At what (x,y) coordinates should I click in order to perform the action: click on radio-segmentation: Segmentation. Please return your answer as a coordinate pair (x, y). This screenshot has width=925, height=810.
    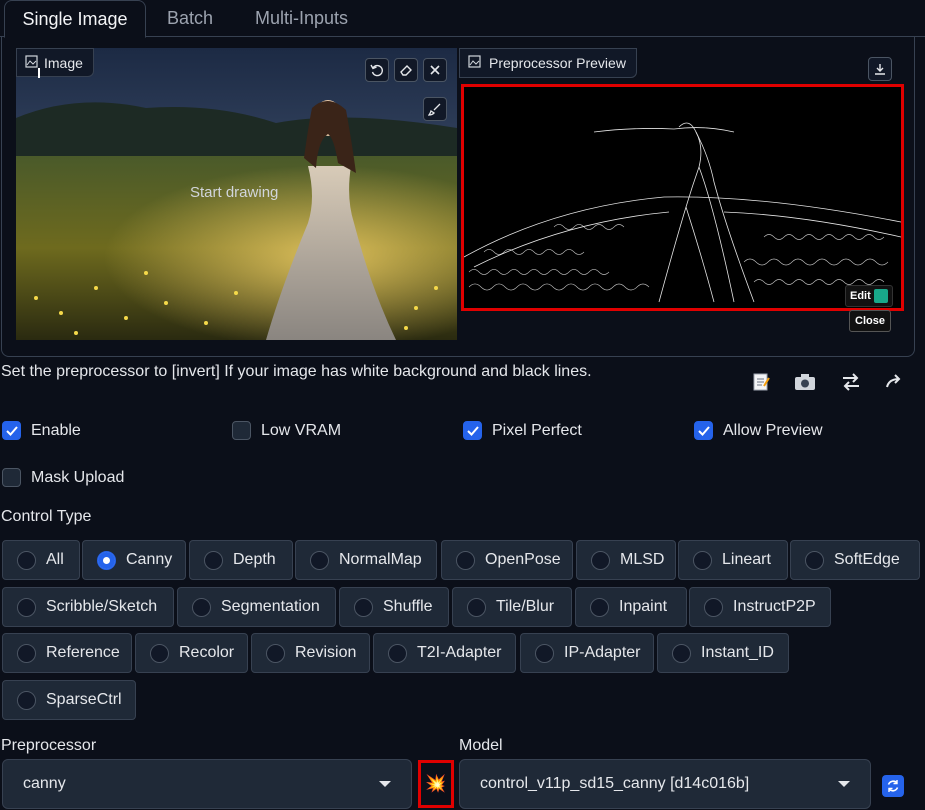
    Looking at the image, I should click on (256, 607).